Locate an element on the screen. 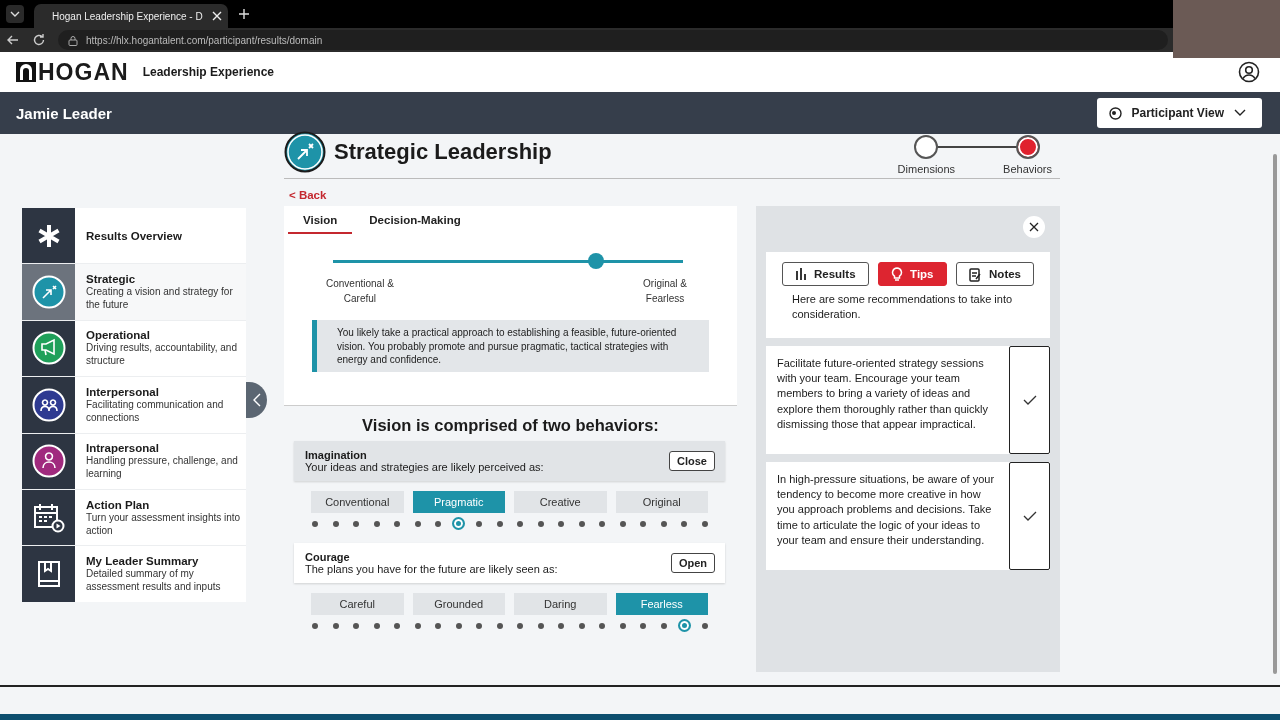 The image size is (1280, 720). asterisk-icon is located at coordinates (48, 235).